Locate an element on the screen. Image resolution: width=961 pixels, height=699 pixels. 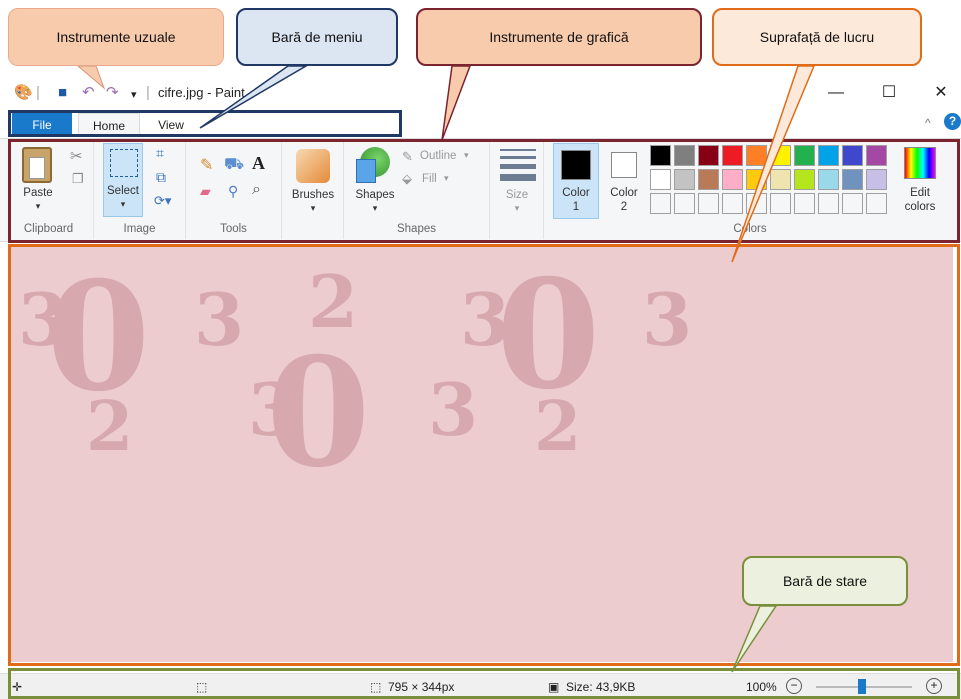
callout-work-area: Suprafață de lucru is located at coordinates (817, 37).